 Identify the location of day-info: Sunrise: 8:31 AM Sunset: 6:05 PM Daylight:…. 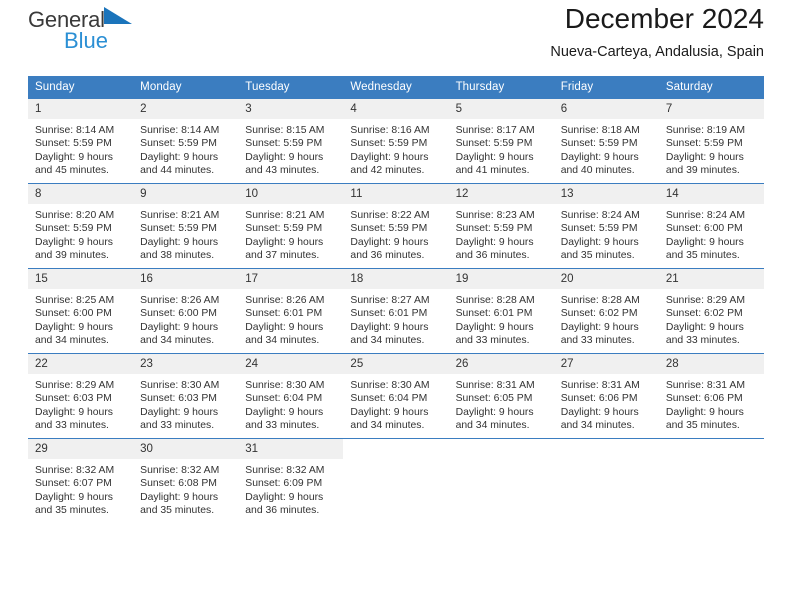
(501, 403).